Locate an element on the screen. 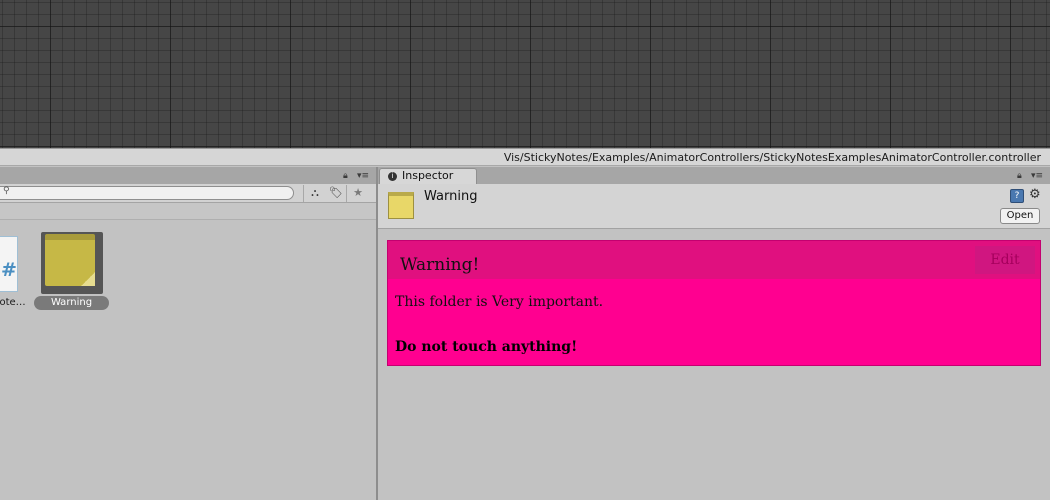 The height and width of the screenshot is (500, 1050). object-name: Warning is located at coordinates (451, 196).